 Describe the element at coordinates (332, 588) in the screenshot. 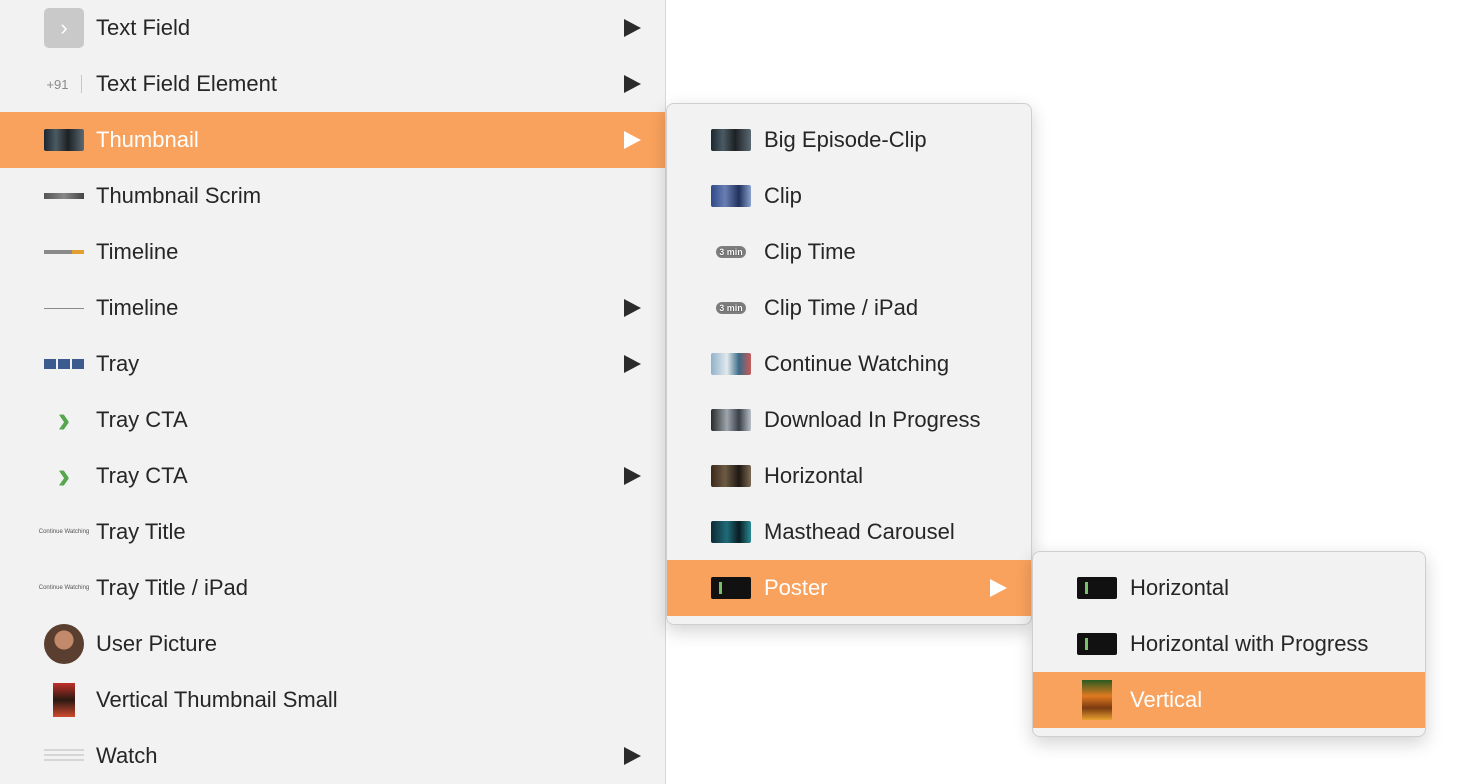

I see `menu-item-tray-title-ipad: Continue Watching Tray Title / iPad` at that location.